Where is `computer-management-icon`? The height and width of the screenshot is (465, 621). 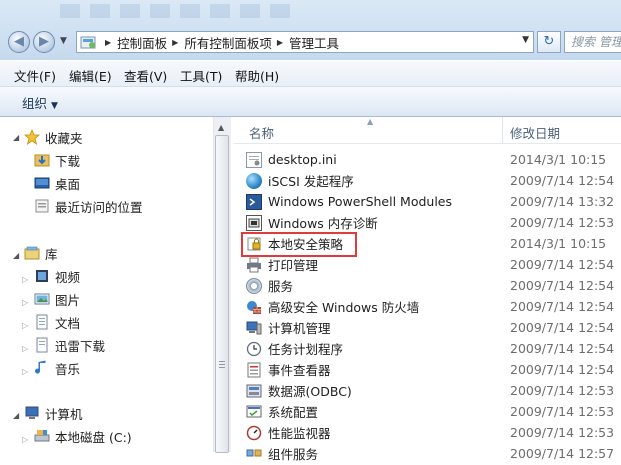 computer-management-icon is located at coordinates (254, 328).